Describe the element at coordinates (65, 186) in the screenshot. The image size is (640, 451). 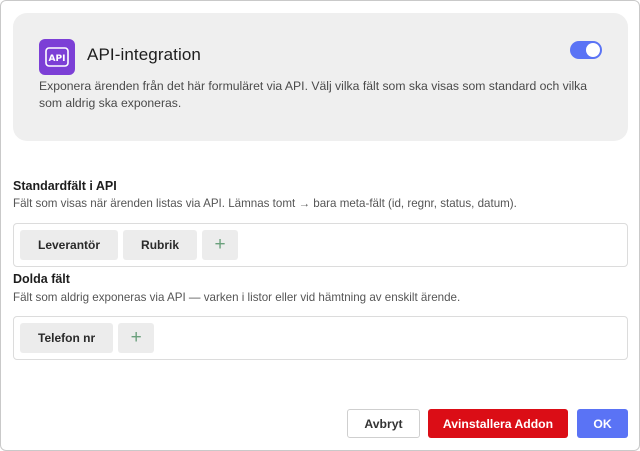
I see `standard-fields-title: Standardfält i API` at that location.